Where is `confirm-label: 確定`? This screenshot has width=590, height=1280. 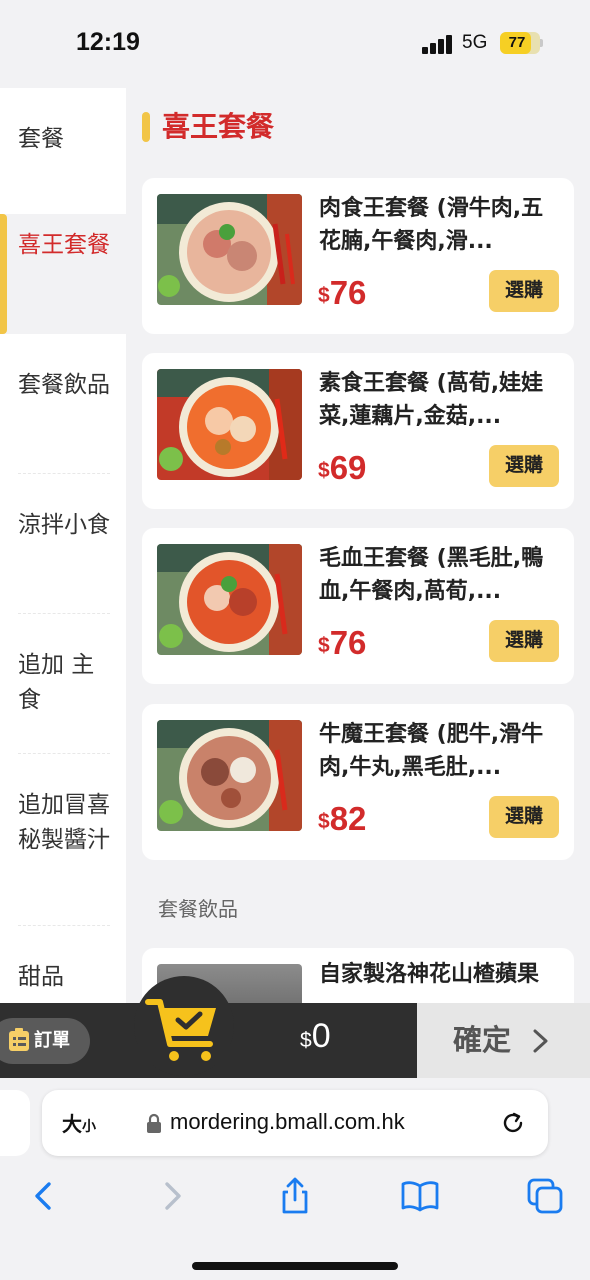 confirm-label: 確定 is located at coordinates (482, 1040).